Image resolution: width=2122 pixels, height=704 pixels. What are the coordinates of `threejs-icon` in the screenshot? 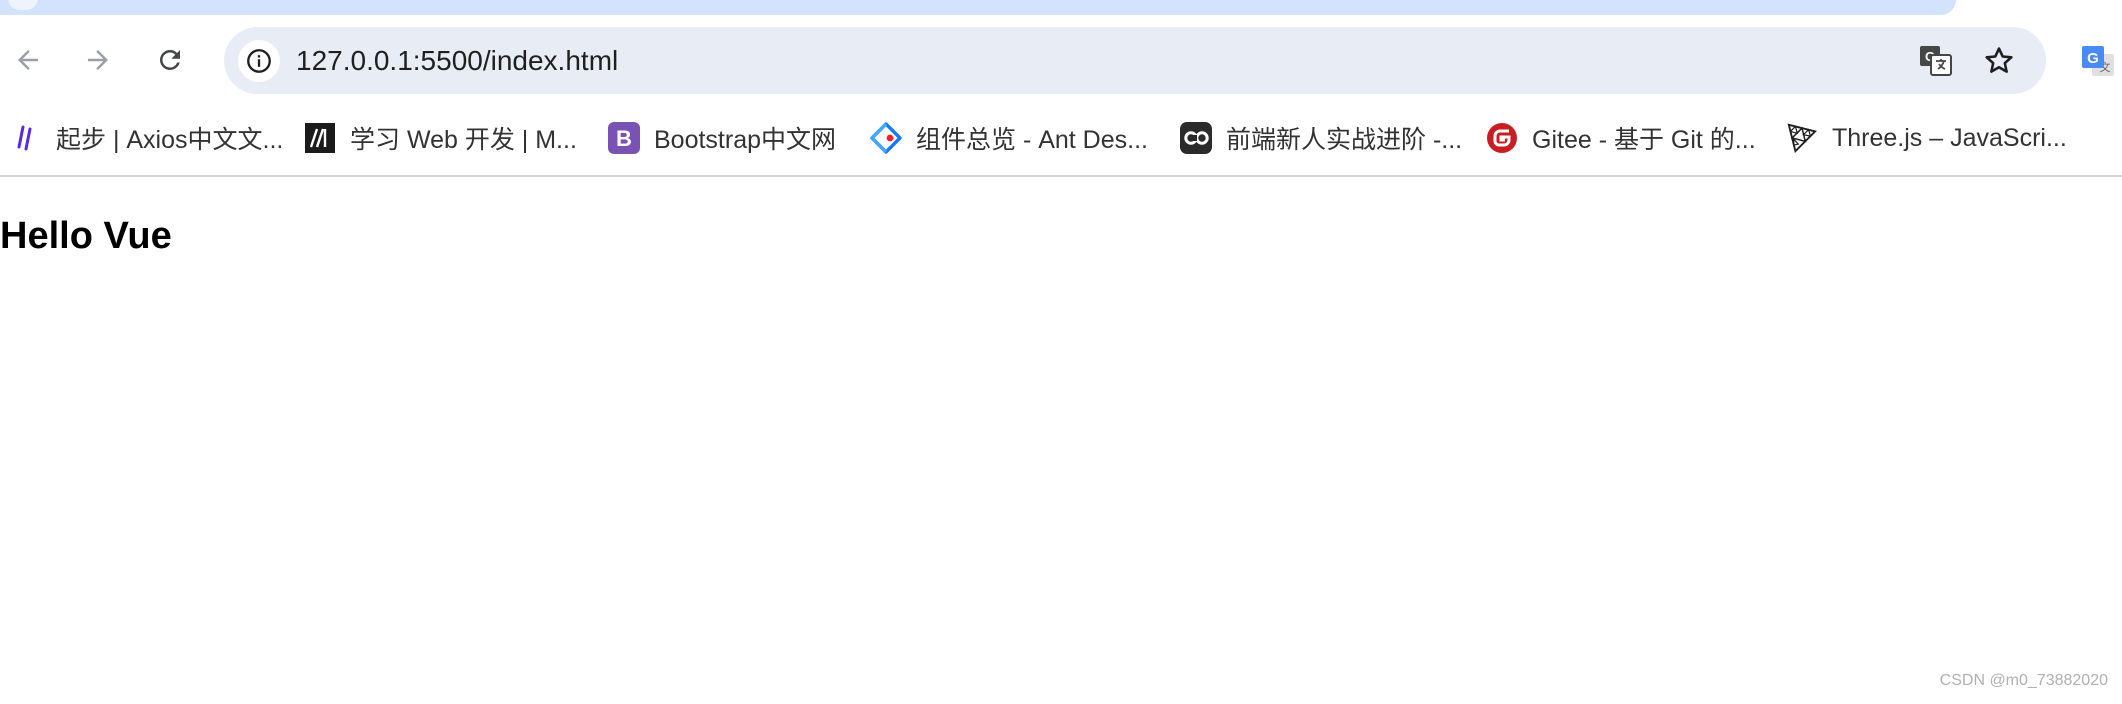 It's located at (1802, 138).